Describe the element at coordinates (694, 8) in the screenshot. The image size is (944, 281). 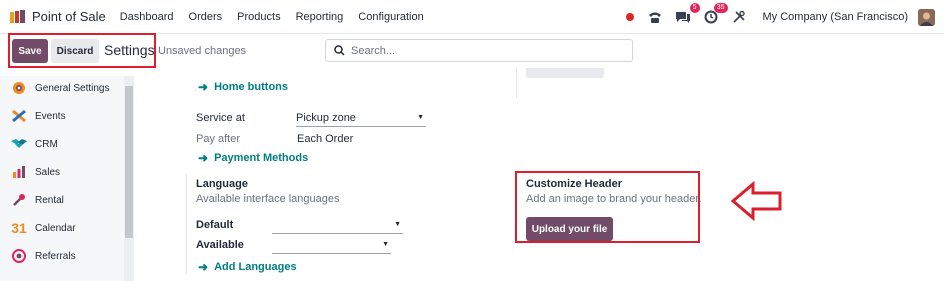
I see `messages-badge: 5` at that location.